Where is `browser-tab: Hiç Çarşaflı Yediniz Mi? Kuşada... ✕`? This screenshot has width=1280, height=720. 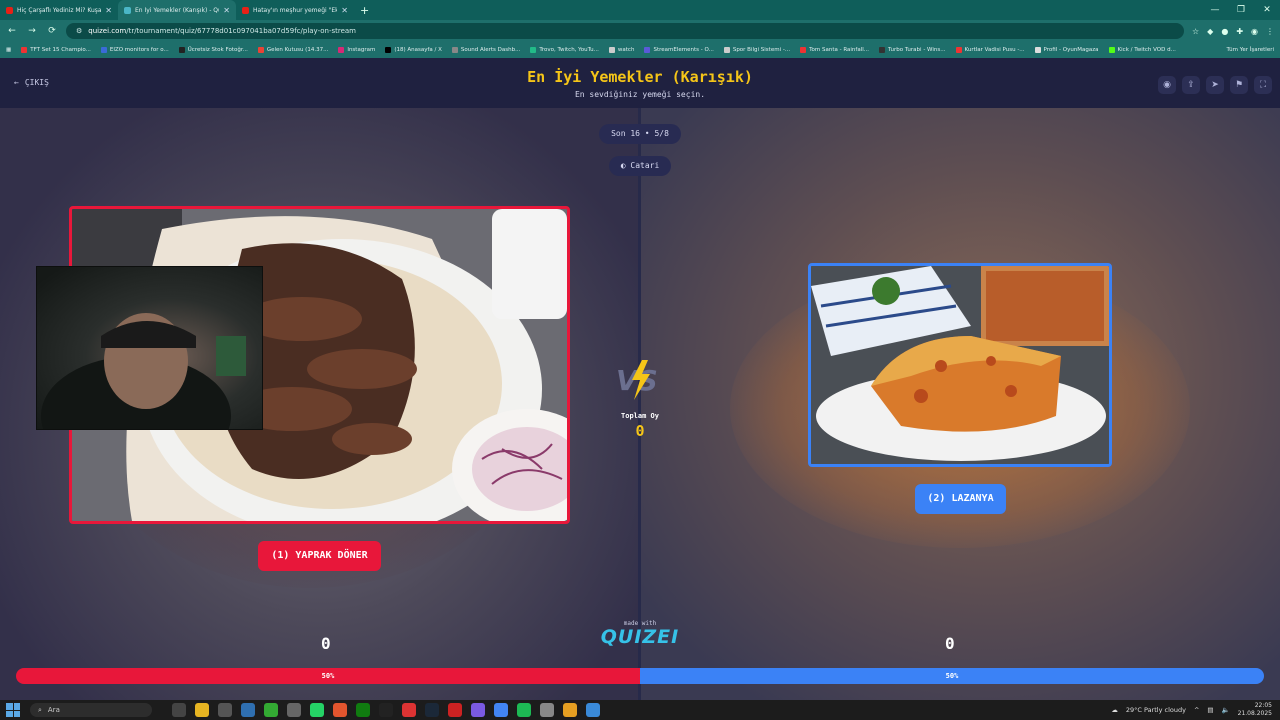
browser-tab: Hiç Çarşaflı Yediniz Mi? Kuşada... ✕ is located at coordinates (59, 10).